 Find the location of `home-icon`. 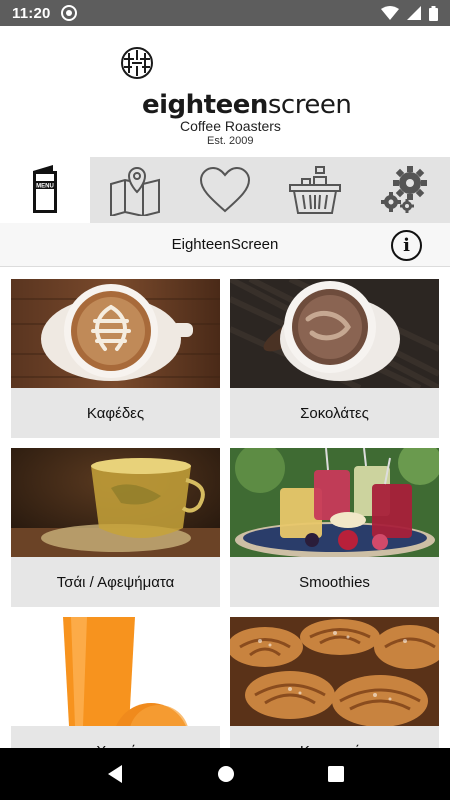

home-icon is located at coordinates (226, 774).